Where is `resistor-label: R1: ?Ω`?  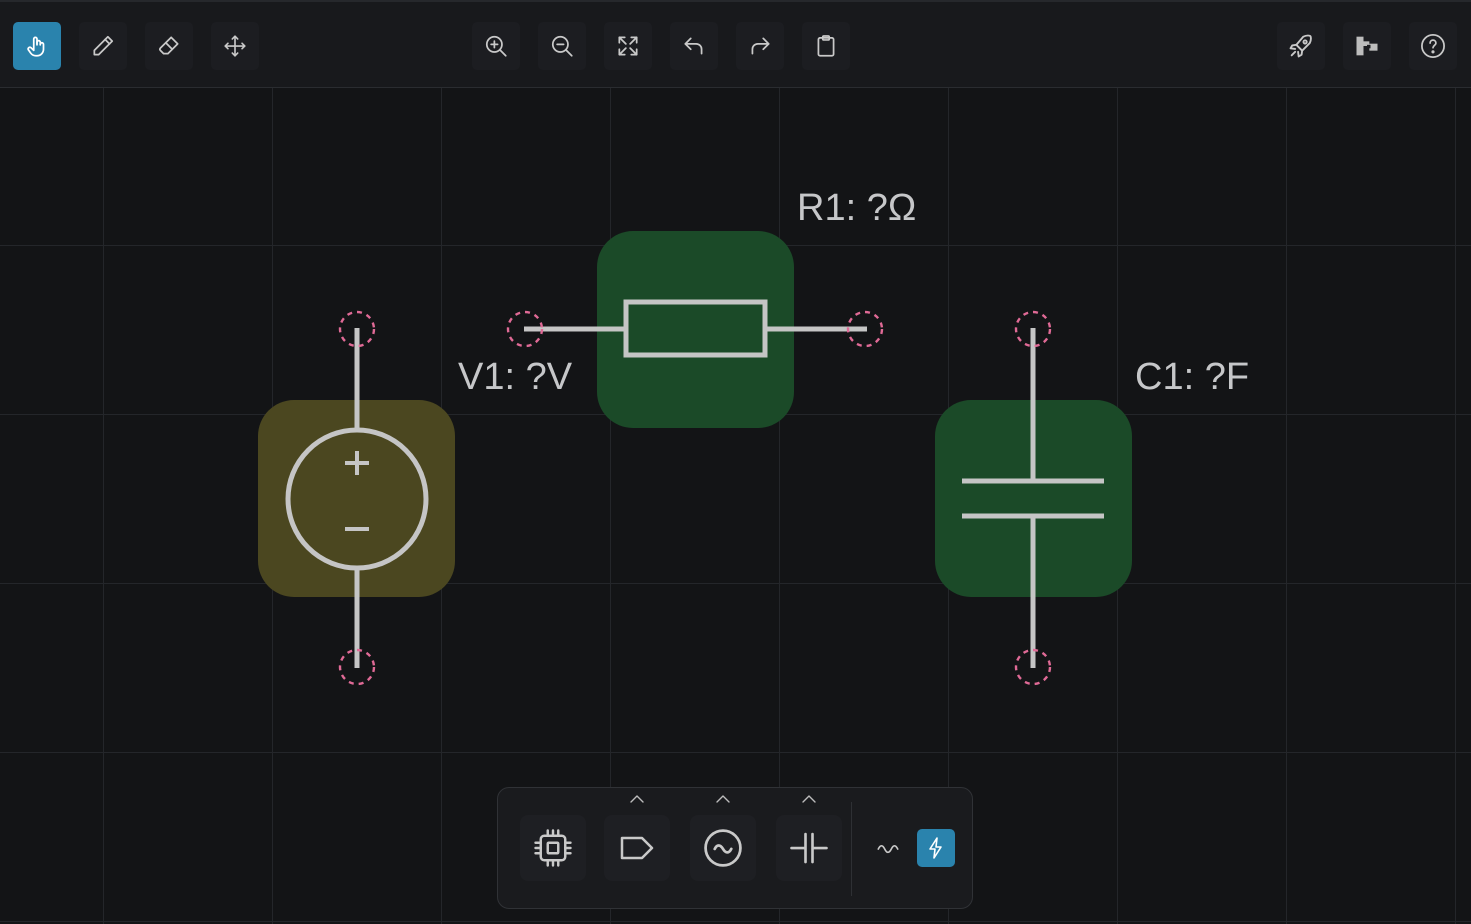
resistor-label: R1: ?Ω is located at coordinates (857, 208).